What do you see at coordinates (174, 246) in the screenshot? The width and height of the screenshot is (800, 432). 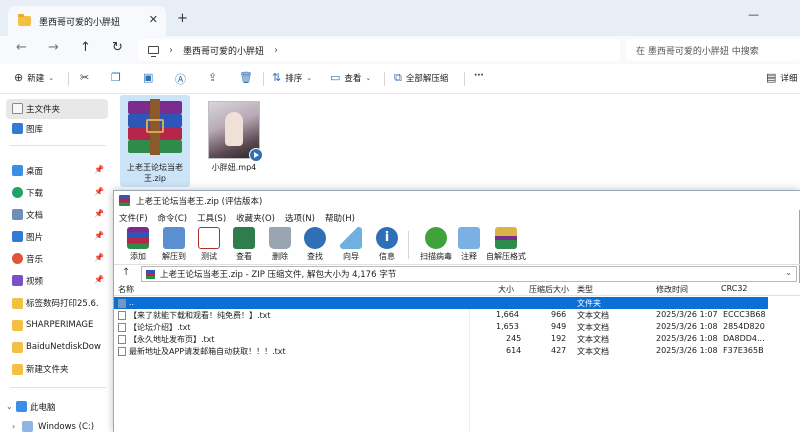 I see `extract-to-button: 解压到` at bounding box center [174, 246].